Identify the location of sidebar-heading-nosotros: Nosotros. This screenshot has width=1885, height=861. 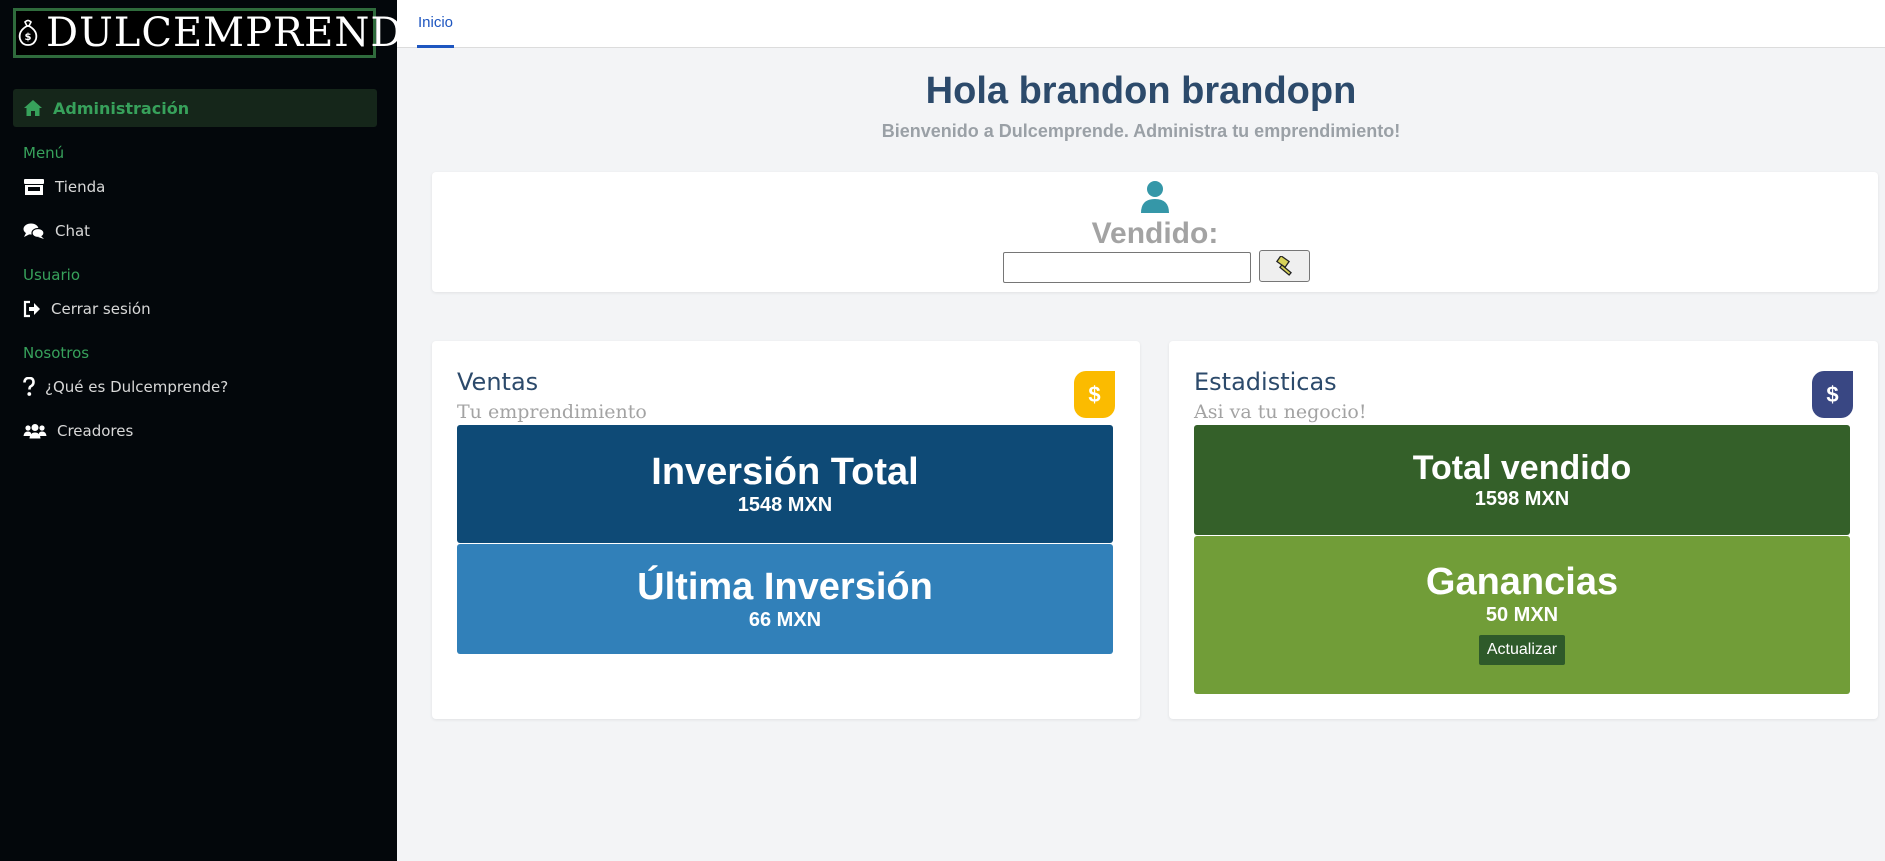
(56, 353).